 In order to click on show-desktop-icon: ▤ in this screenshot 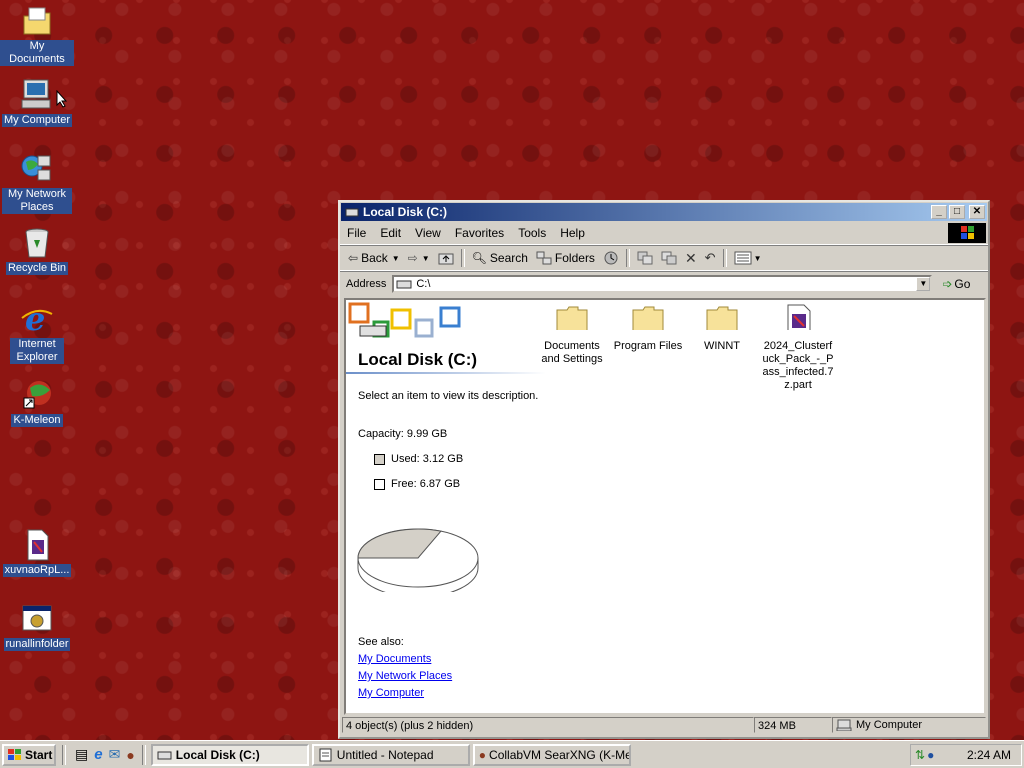, I will do `click(81, 754)`.